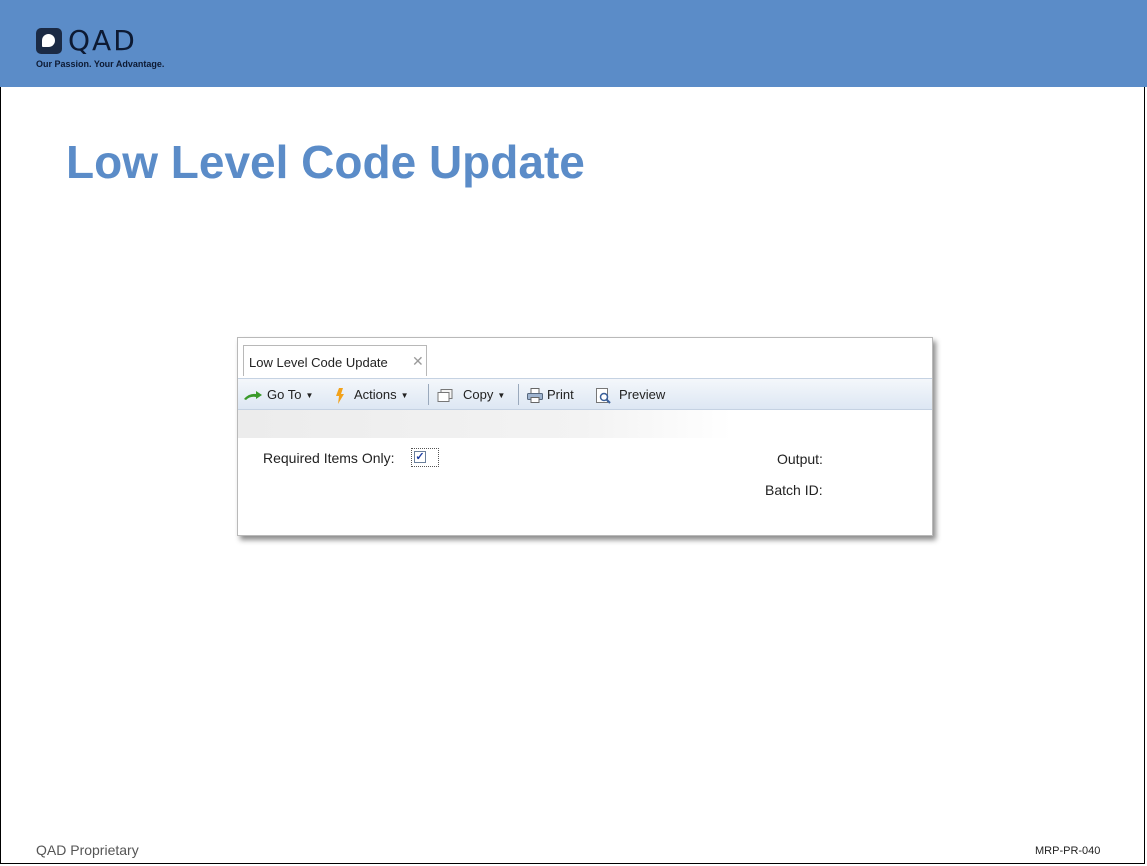 This screenshot has height=866, width=1147. I want to click on preview-icon, so click(603, 395).